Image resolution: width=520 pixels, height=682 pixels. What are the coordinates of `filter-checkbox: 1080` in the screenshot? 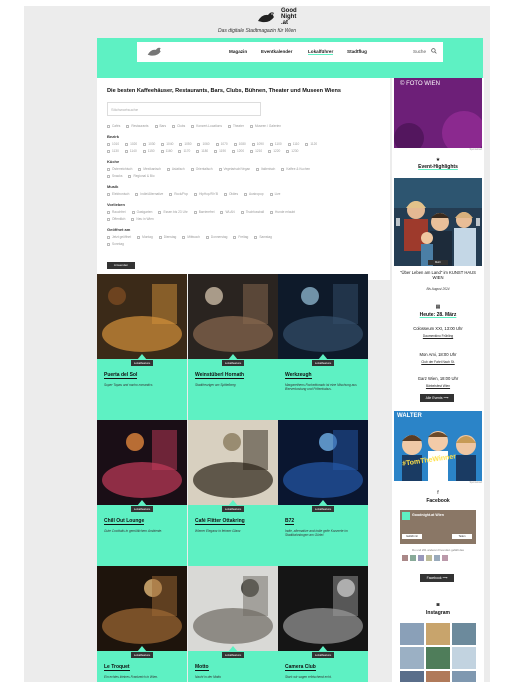 It's located at (239, 144).